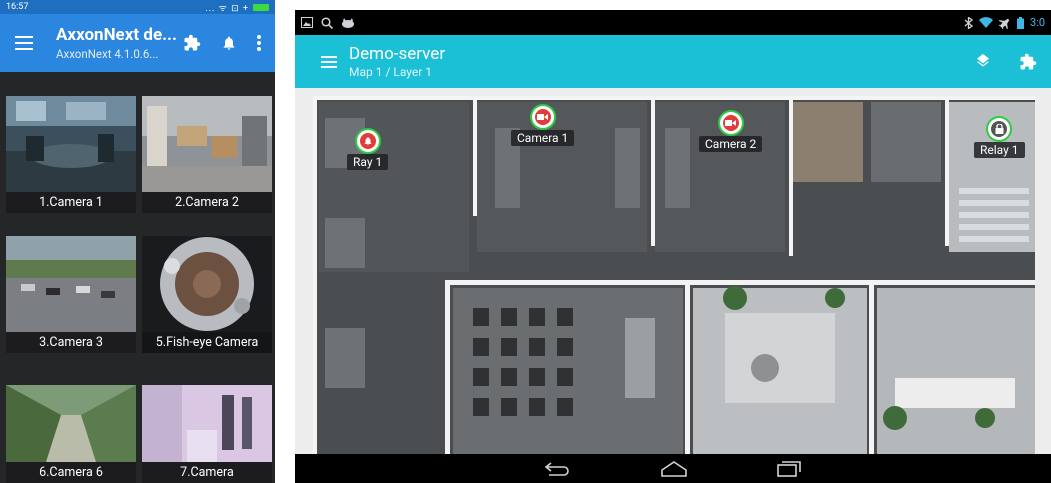 This screenshot has height=483, width=1051. I want to click on phone-status-bar: 16:57 ... ᯤ ⊡ +, so click(137, 7).